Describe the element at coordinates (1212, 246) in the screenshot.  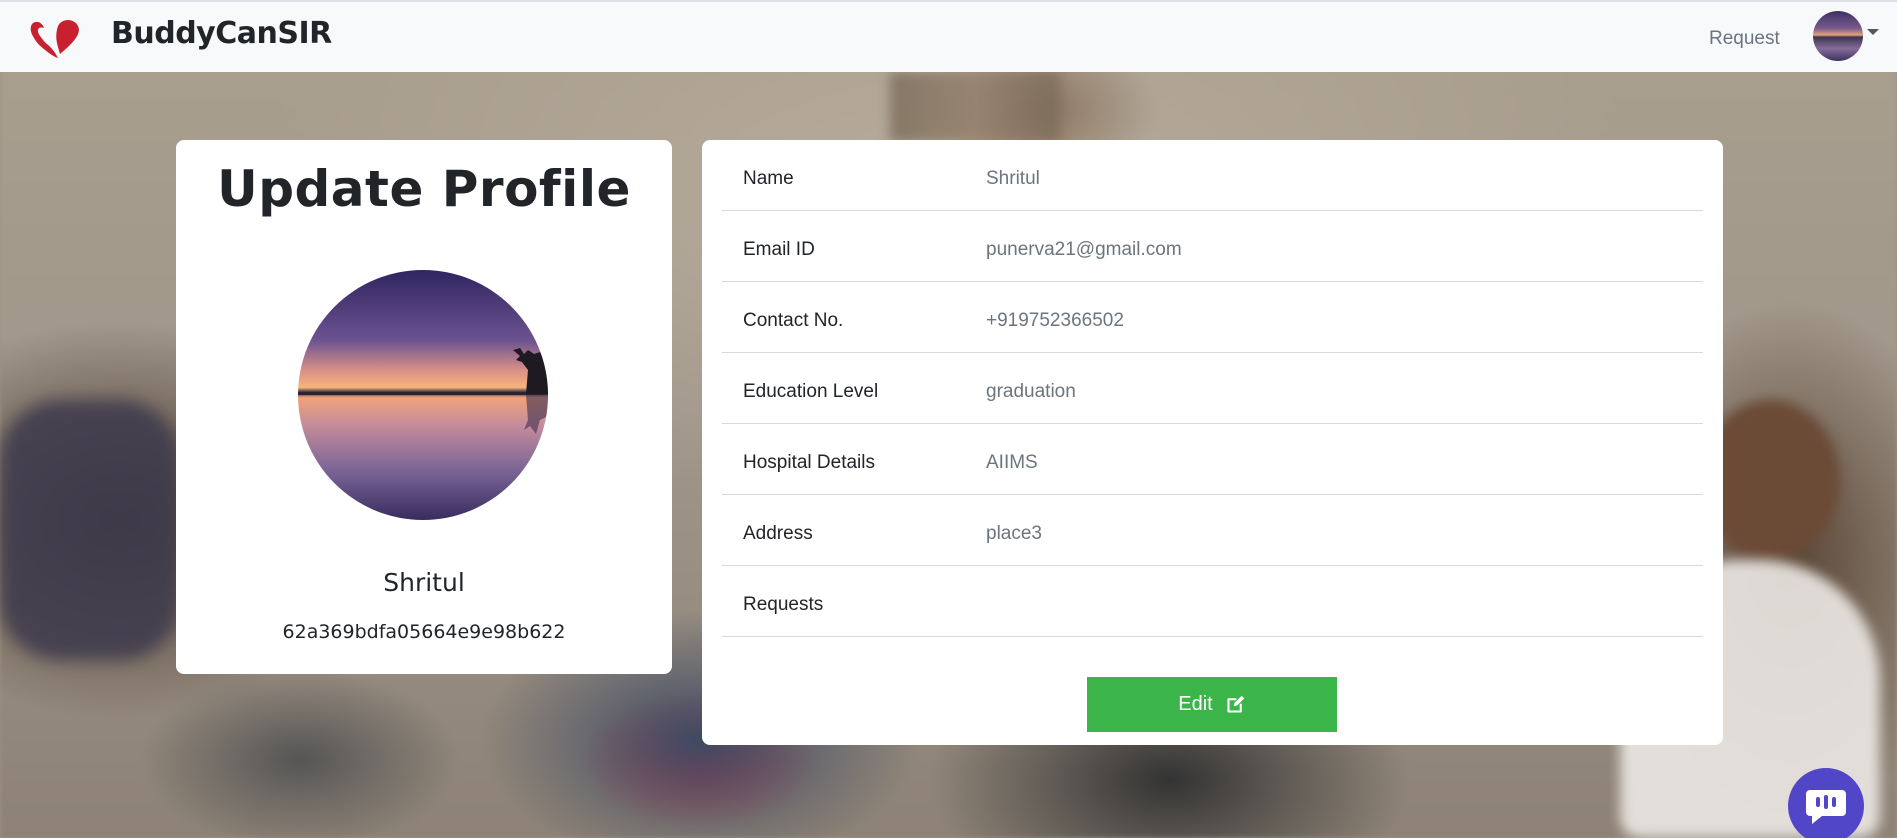
I see `detail-row-email: Email ID punerva21@gmail.com` at that location.